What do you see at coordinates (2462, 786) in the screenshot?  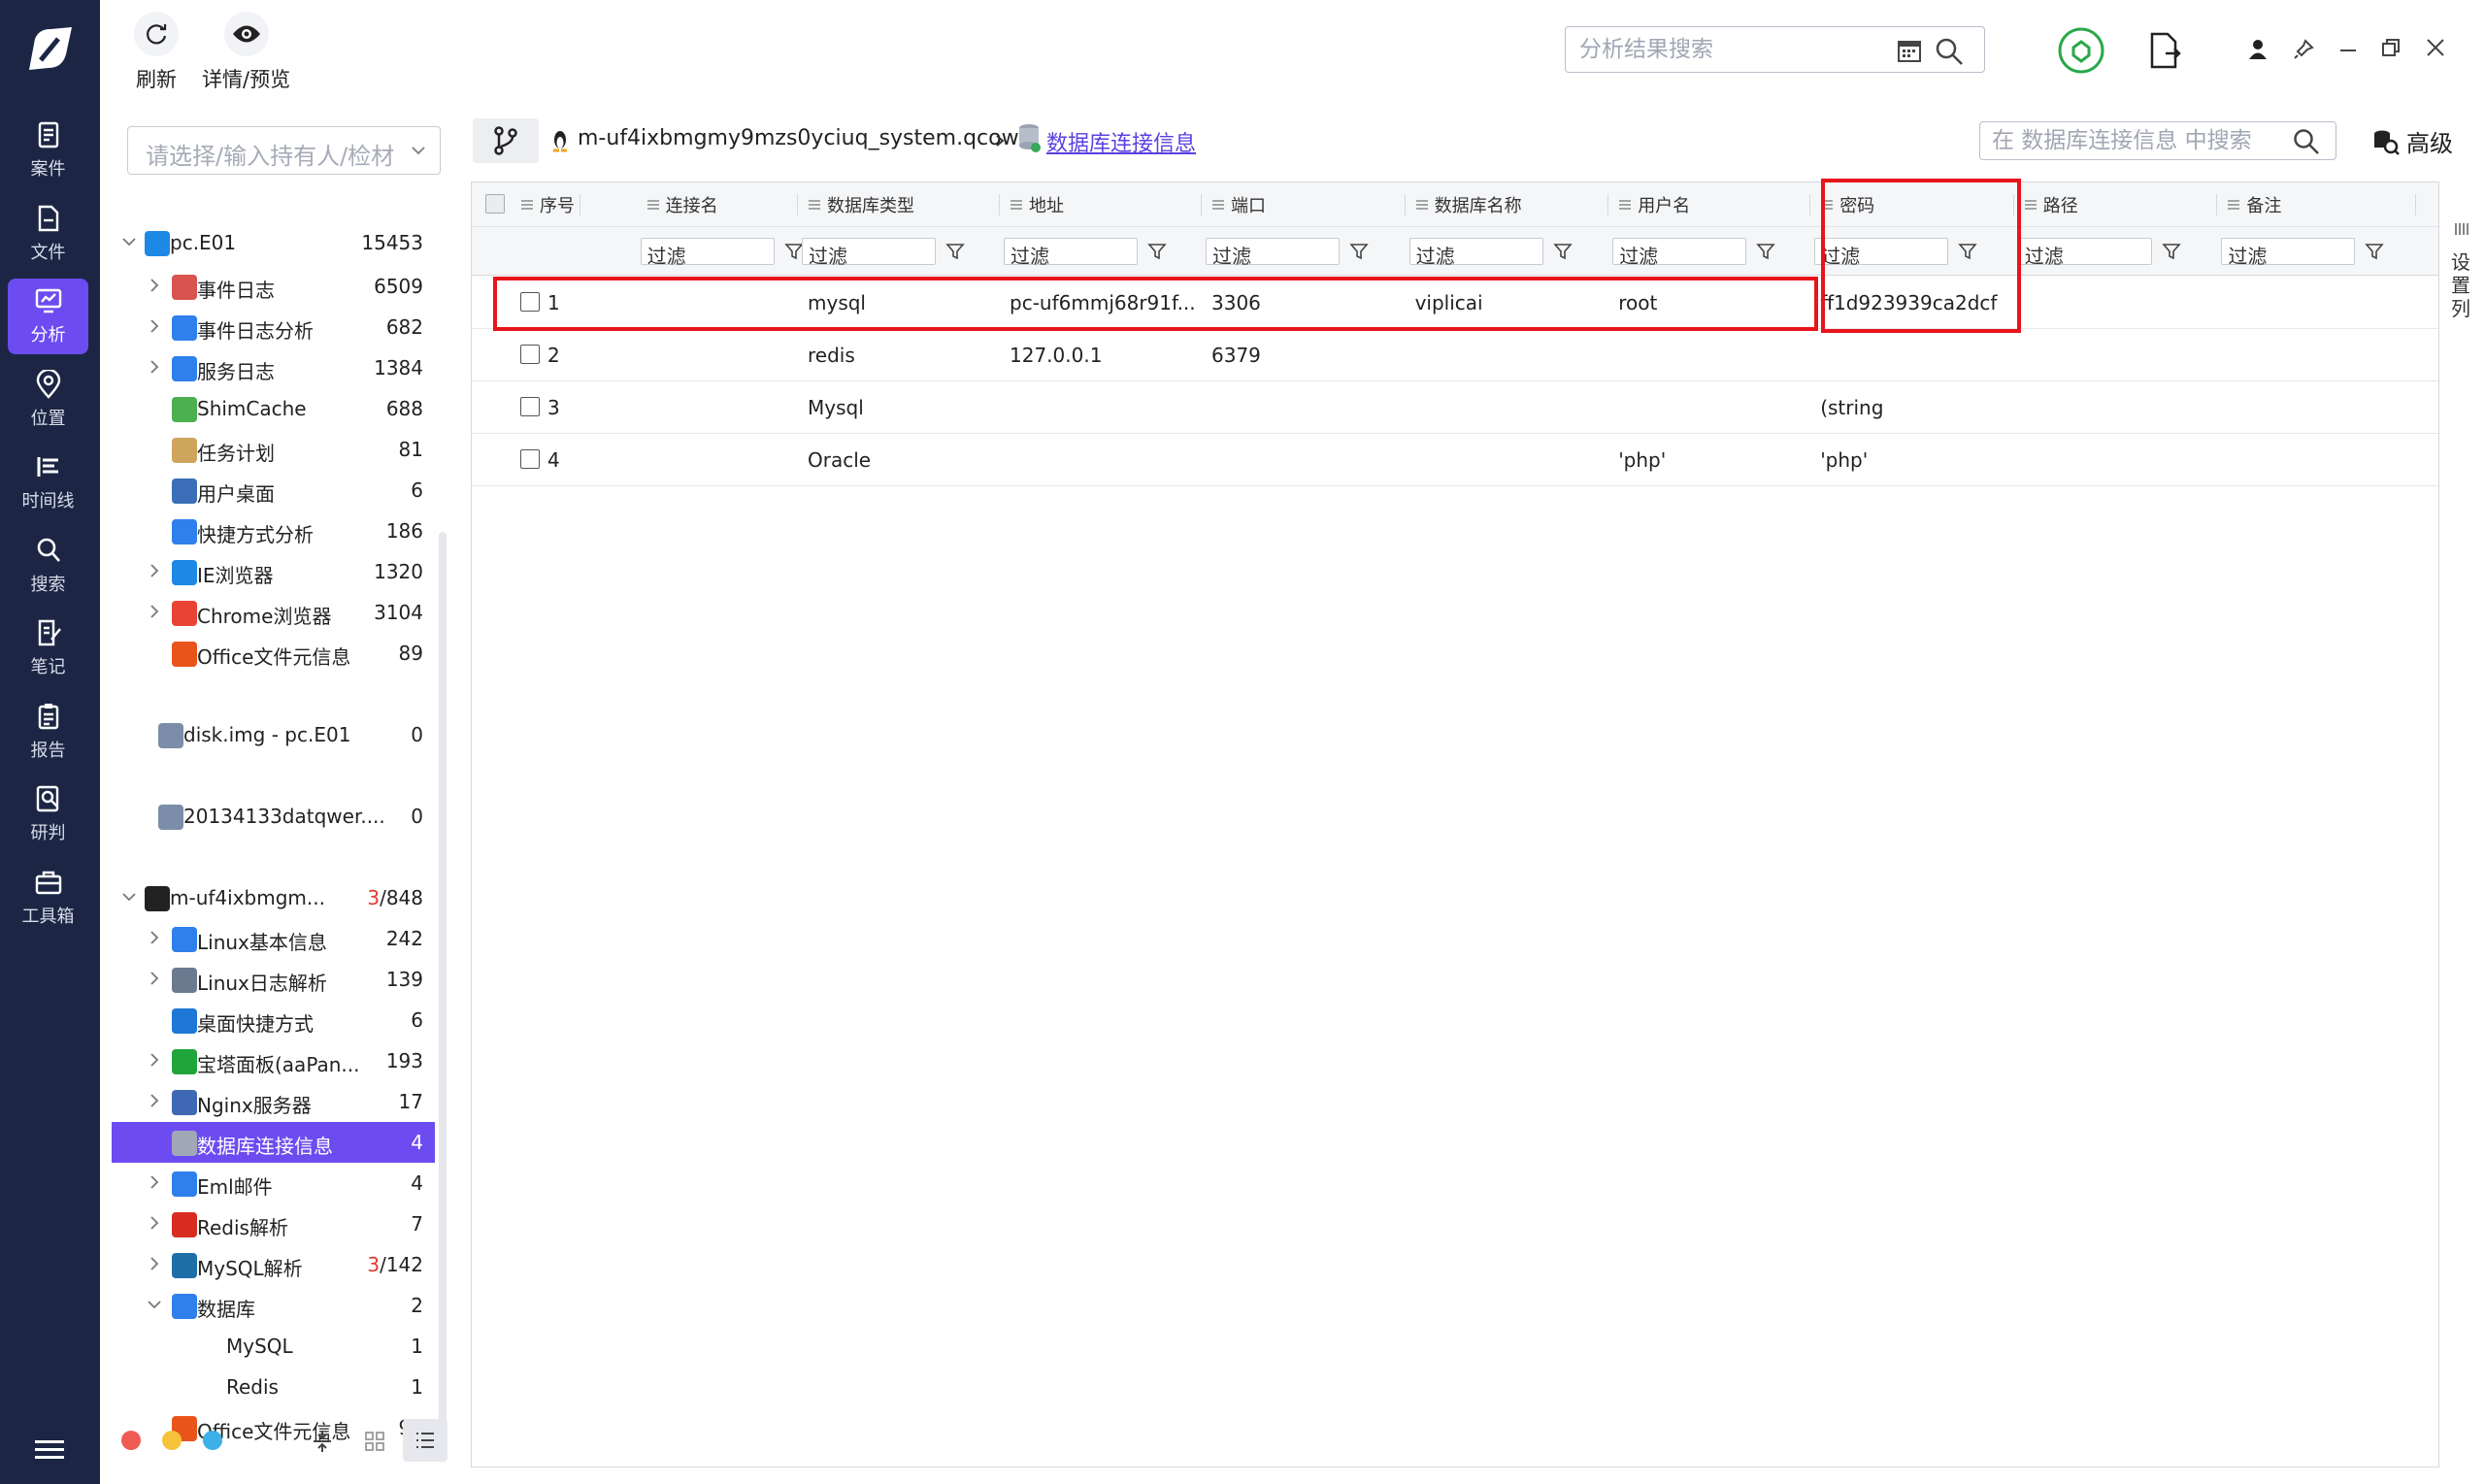 I see `column-settings: 设置列` at bounding box center [2462, 786].